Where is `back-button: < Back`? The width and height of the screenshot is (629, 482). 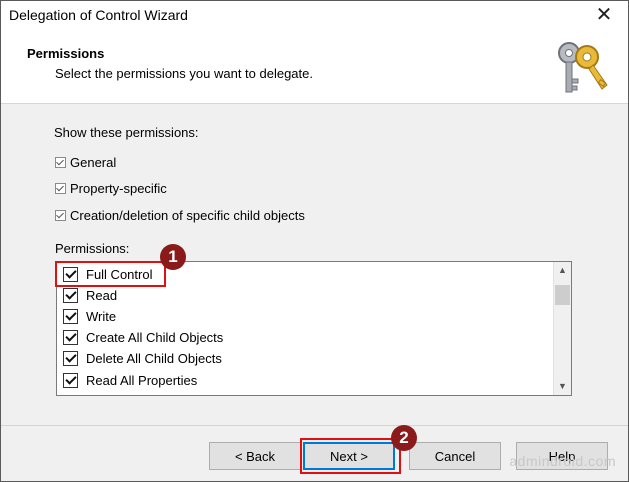
back-button: < Back is located at coordinates (255, 456).